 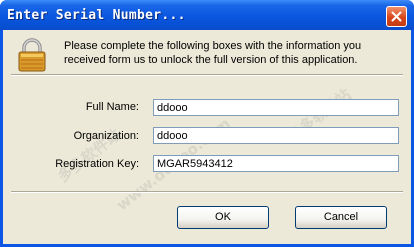 I want to click on lock-icon, so click(x=32, y=55).